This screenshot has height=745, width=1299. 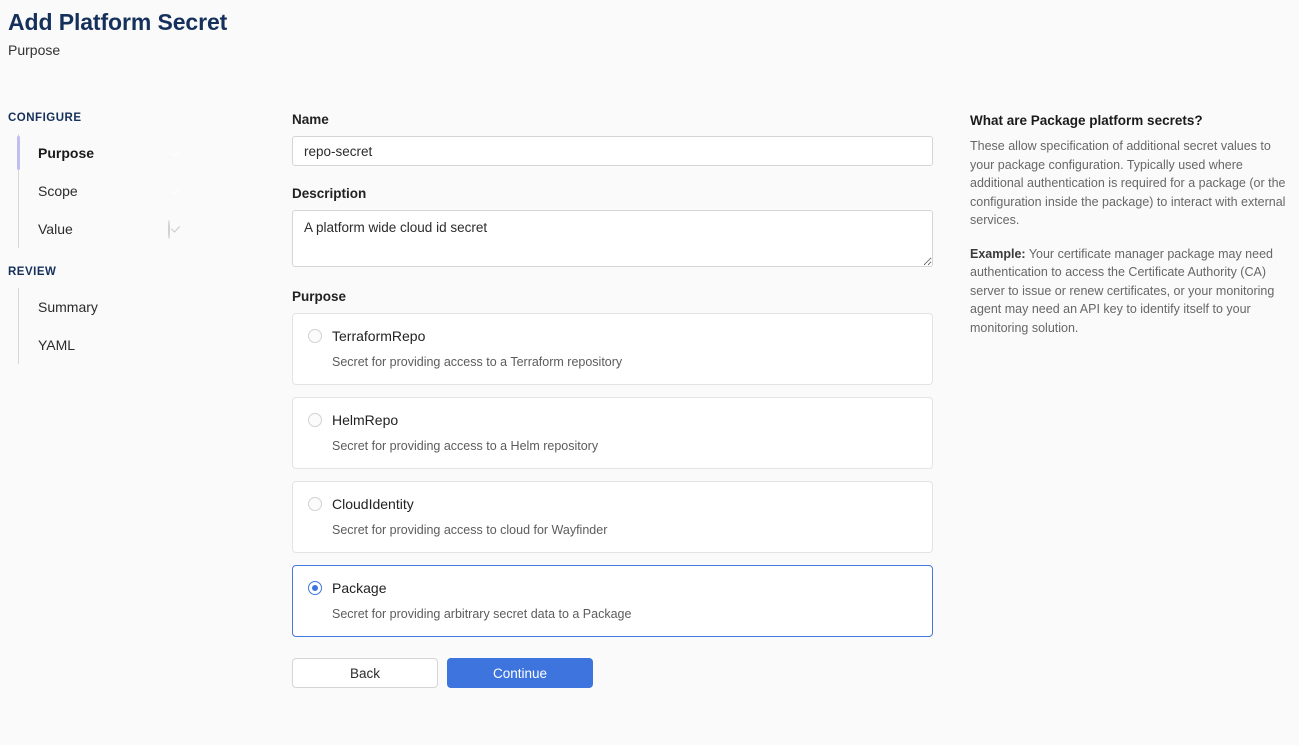 What do you see at coordinates (176, 229) in the screenshot?
I see `step-pending-check-icon` at bounding box center [176, 229].